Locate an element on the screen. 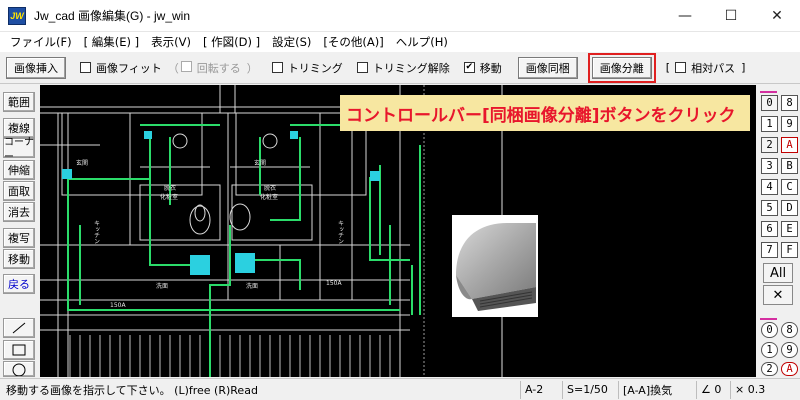  tool-circle-button is located at coordinates (19, 369).